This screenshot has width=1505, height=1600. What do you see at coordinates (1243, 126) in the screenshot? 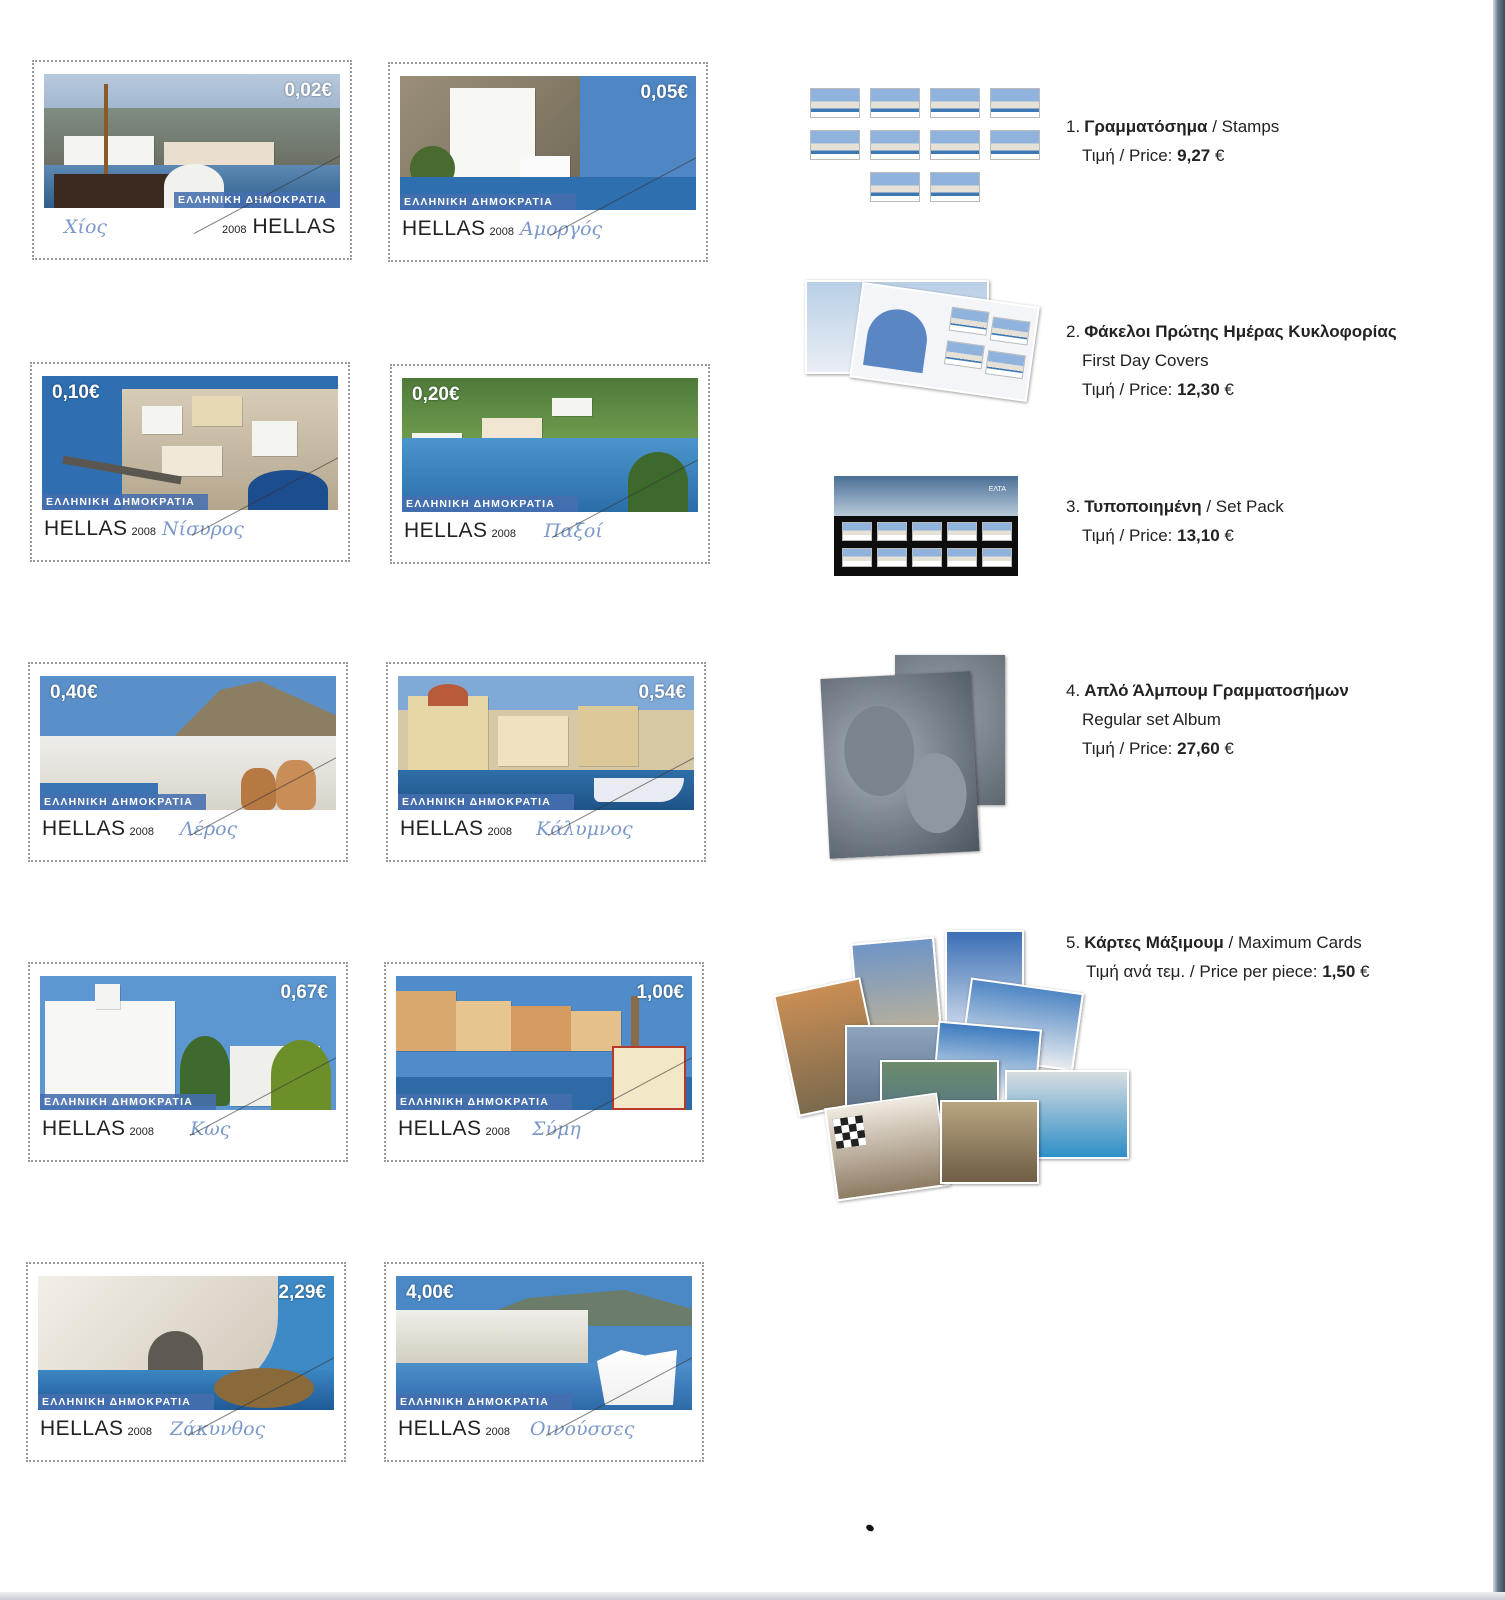
I see `product-title-english: / Stamps` at bounding box center [1243, 126].